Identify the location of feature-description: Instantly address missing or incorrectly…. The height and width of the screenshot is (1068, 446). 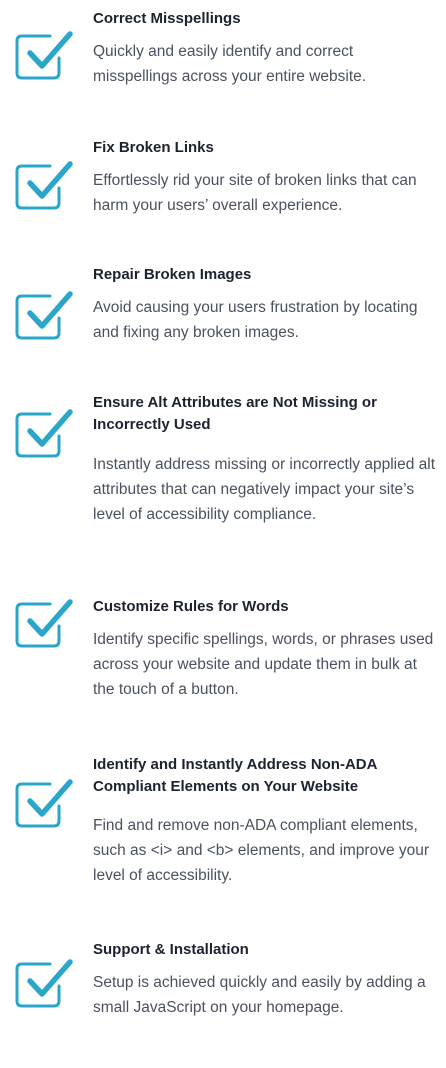
(264, 489).